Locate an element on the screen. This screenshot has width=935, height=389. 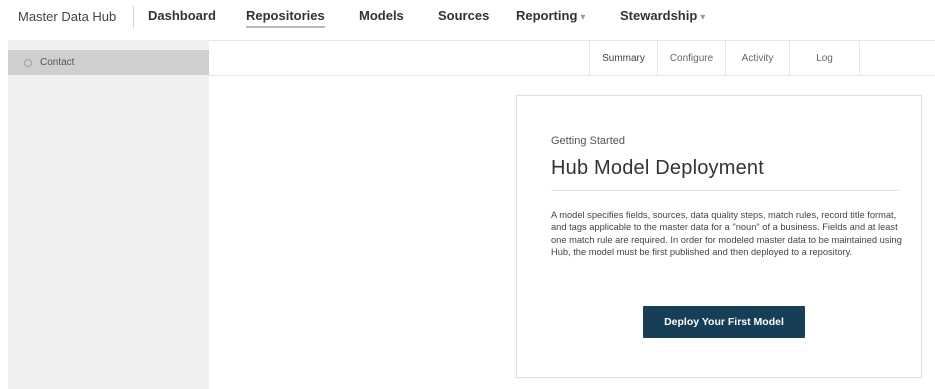
nav-models-label: Models is located at coordinates (381, 15).